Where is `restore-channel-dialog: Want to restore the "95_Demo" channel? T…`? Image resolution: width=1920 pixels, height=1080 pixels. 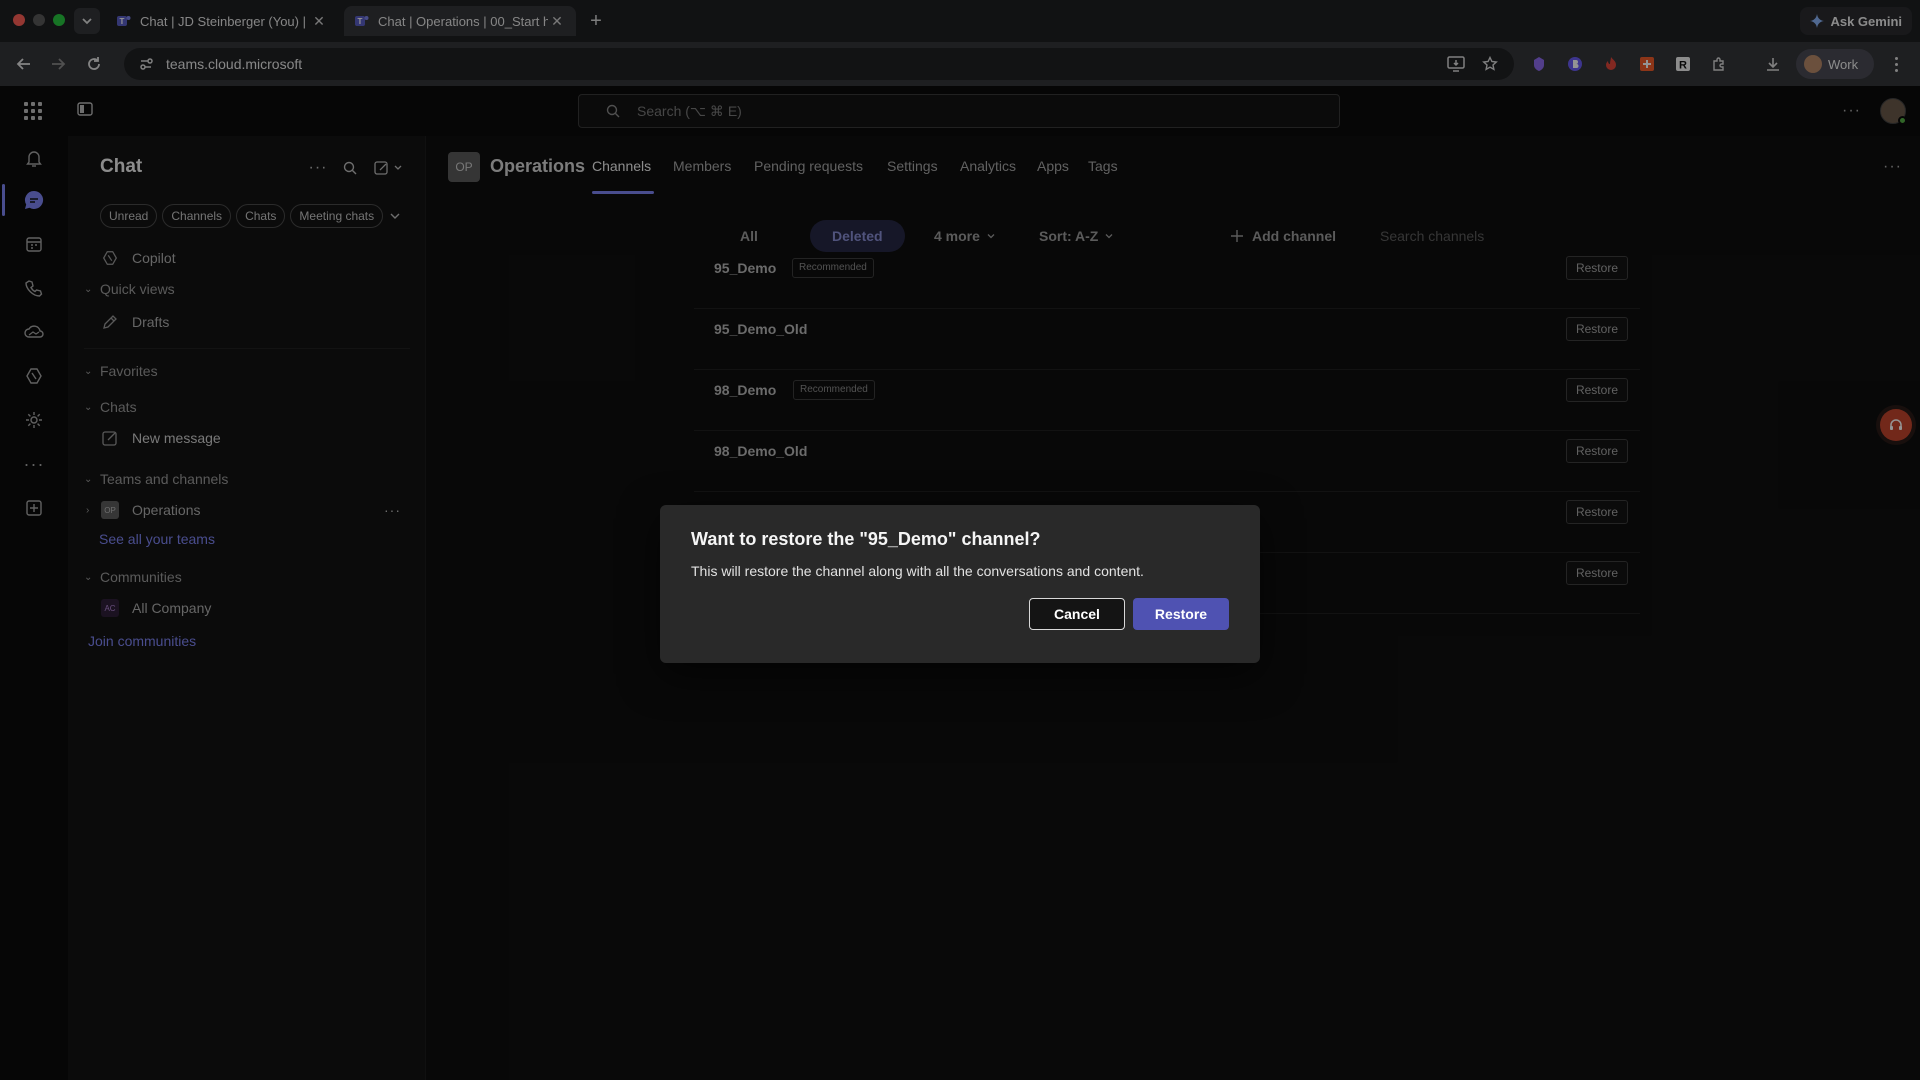 restore-channel-dialog: Want to restore the "95_Demo" channel? T… is located at coordinates (960, 584).